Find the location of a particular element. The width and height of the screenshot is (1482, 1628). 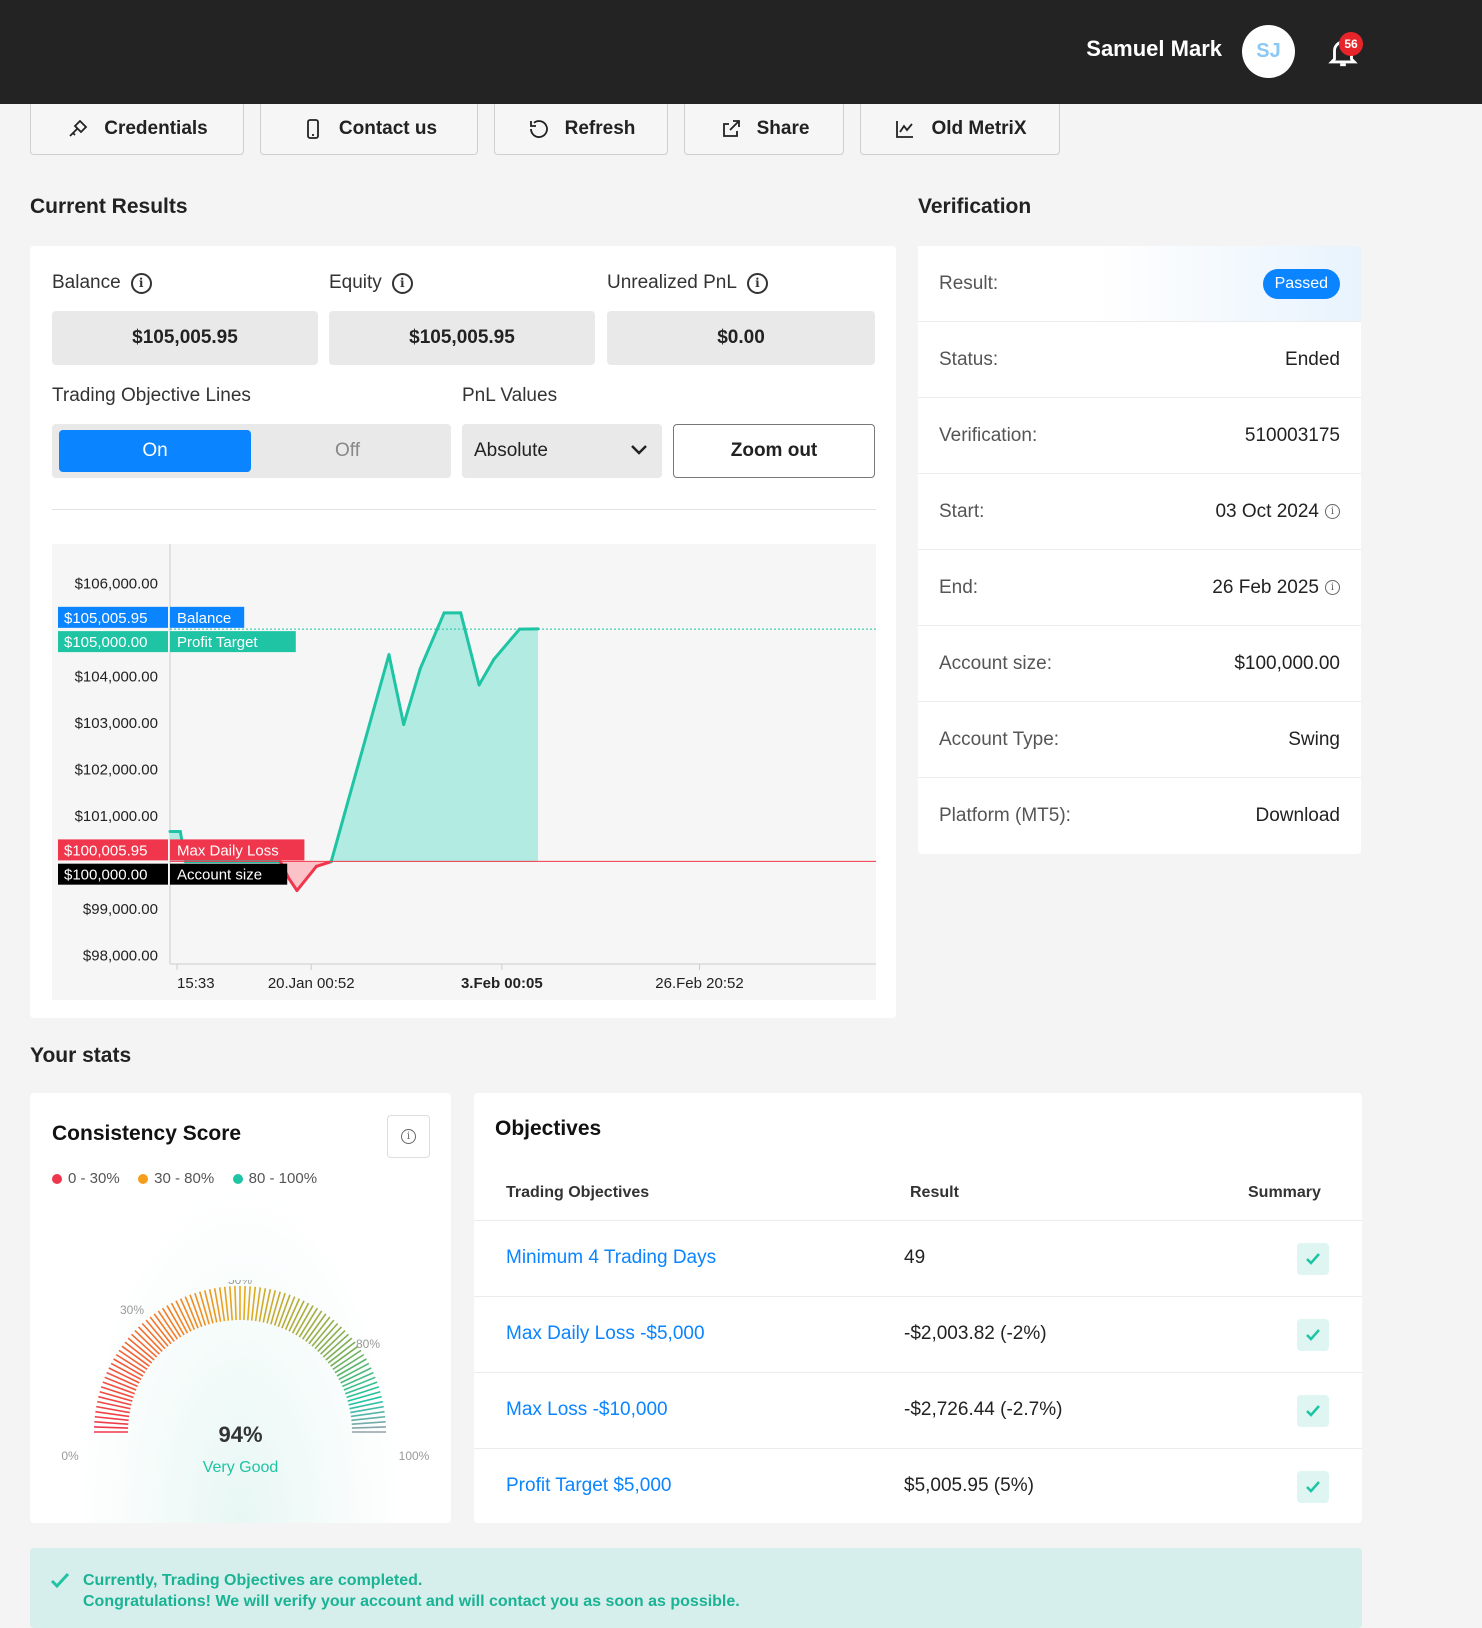

x-tick-label: 15:33 is located at coordinates (196, 983).